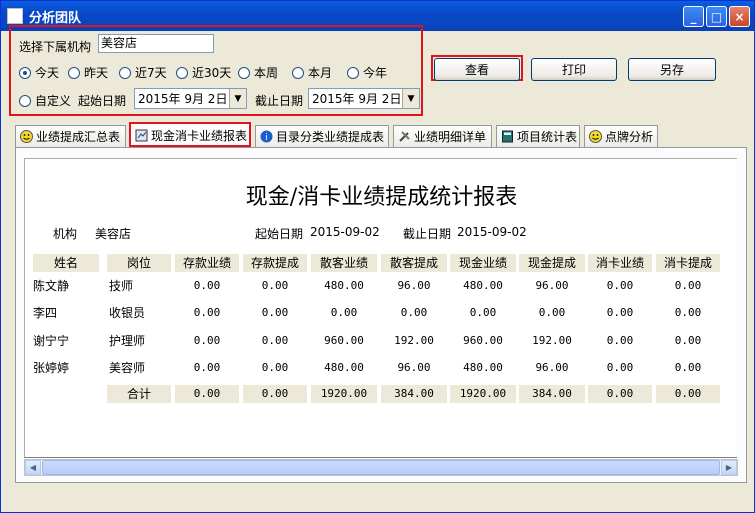  I want to click on radio-custom: 自定义, so click(45, 100).